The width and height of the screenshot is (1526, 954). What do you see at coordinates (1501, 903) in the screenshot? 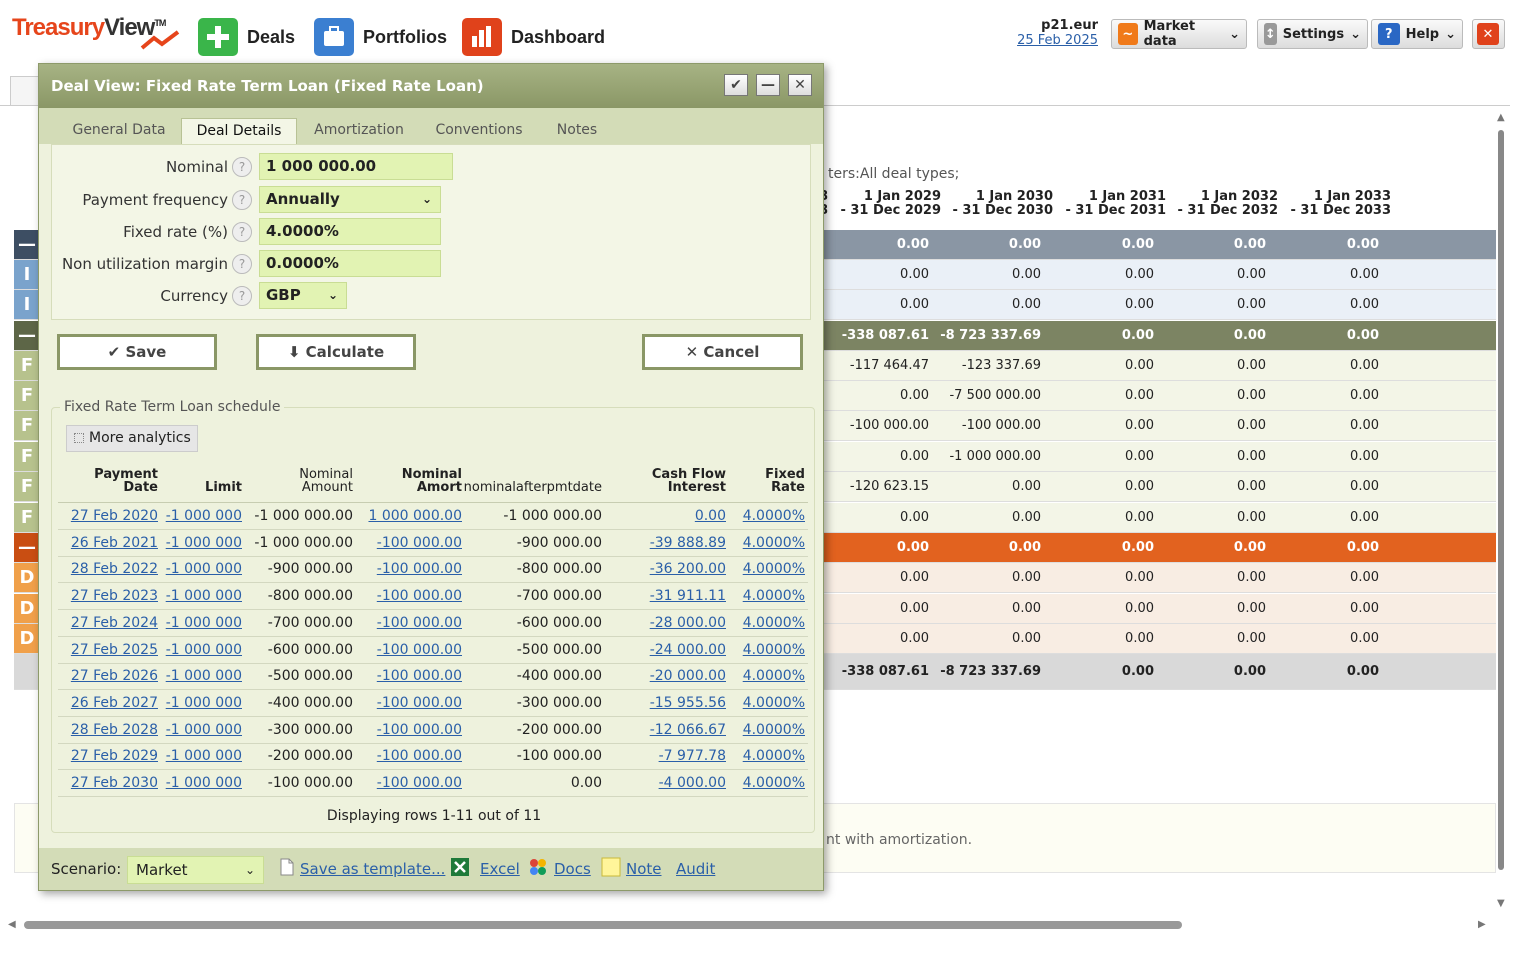
I see `scroll-down-icon: ▼` at bounding box center [1501, 903].